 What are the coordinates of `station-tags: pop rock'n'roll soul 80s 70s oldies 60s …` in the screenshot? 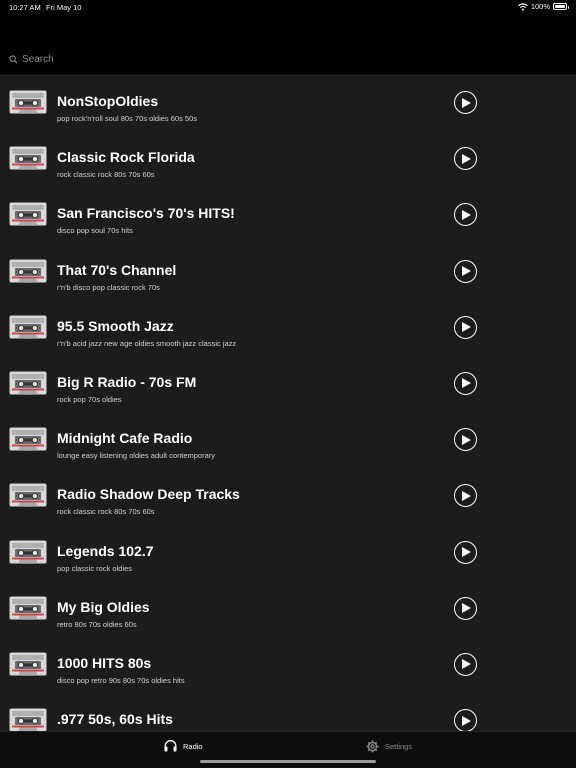 It's located at (127, 118).